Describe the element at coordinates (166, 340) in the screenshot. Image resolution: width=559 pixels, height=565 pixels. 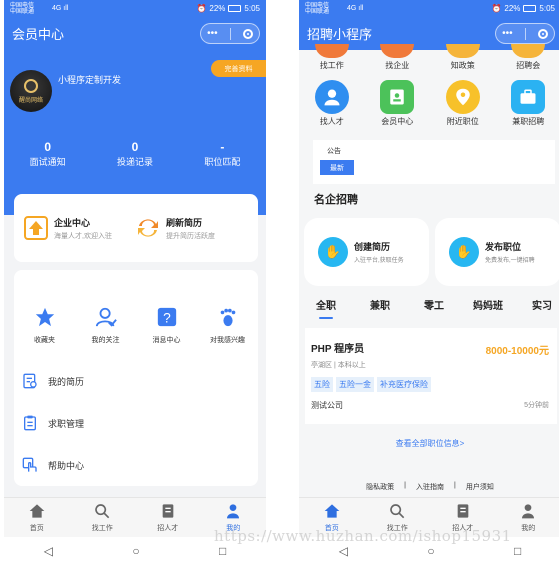
I see `grid-label: 消息中心` at that location.